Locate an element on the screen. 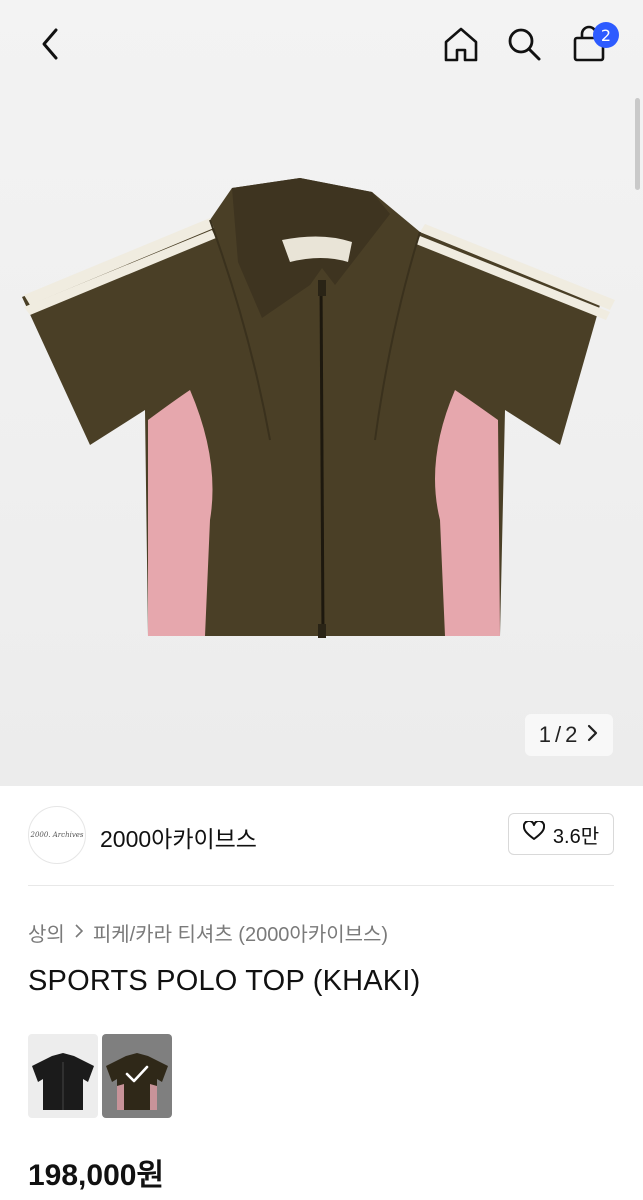  gallery-pager: 1/2 is located at coordinates (569, 735).